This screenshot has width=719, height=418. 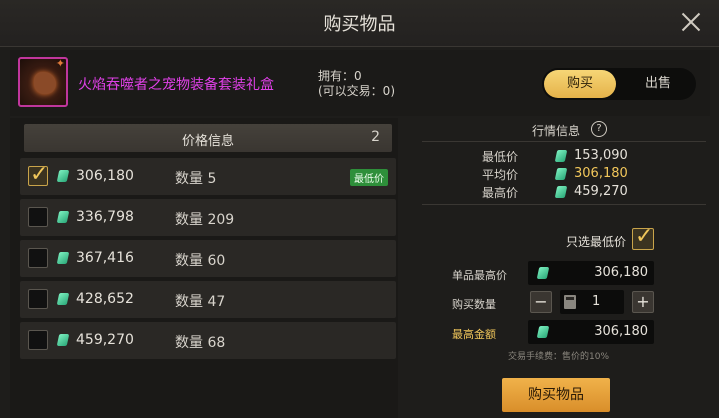 I want to click on market-average-row: 平均价 306,180, so click(x=562, y=175).